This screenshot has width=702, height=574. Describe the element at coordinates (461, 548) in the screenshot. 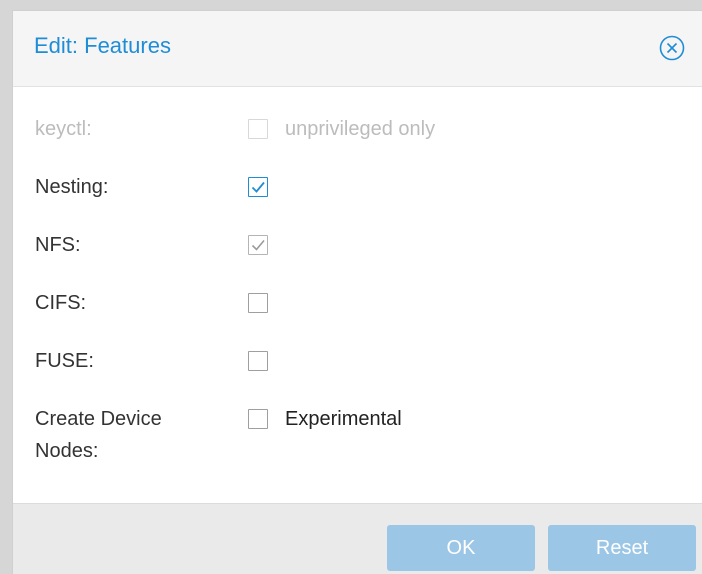

I see `ok-button: OK` at that location.